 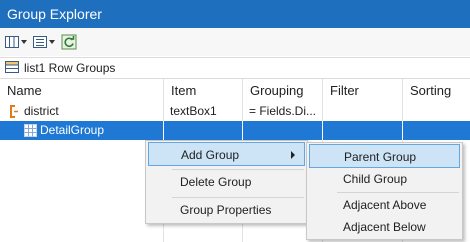 I want to click on row-groups-label: list1 Row Groups, so click(x=70, y=68).